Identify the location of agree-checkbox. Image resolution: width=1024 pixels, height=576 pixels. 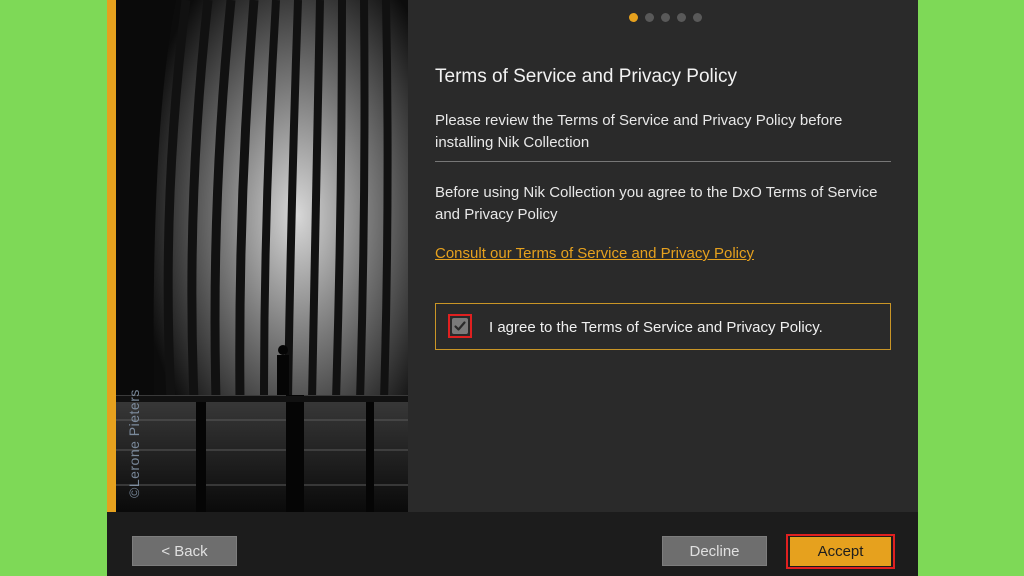
(460, 326).